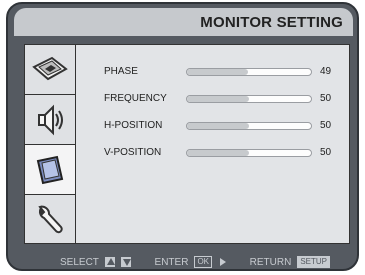 Image resolution: width=365 pixels, height=275 pixels. Describe the element at coordinates (133, 152) in the screenshot. I see `setting-label: V-POSITION` at that location.